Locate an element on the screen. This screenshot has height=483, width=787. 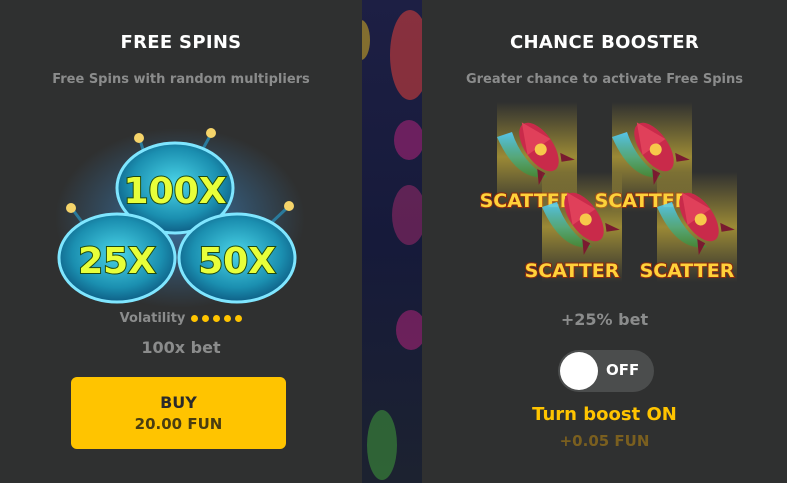
buy-button-label: BUY is located at coordinates (178, 402).